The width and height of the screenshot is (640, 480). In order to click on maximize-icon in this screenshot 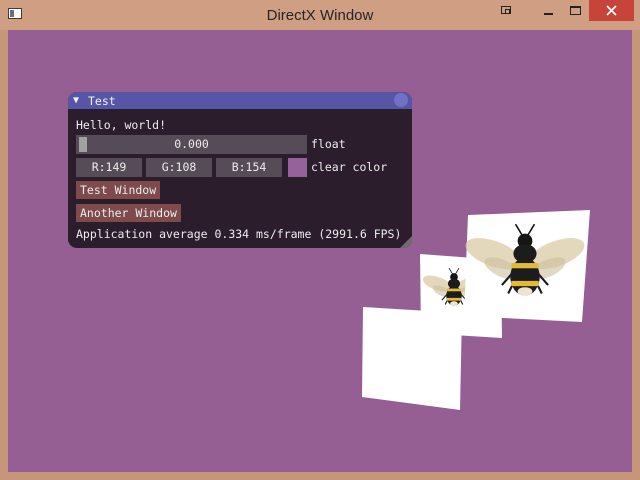, I will do `click(575, 10)`.